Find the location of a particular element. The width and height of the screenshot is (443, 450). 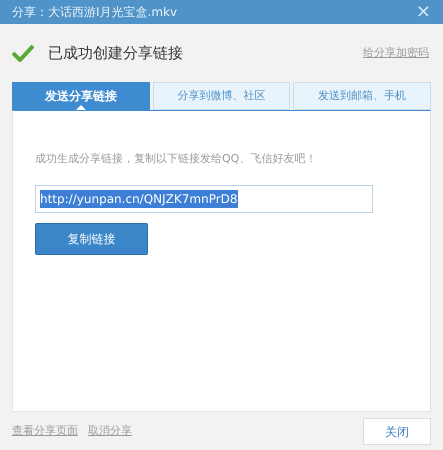

checkmark-icon is located at coordinates (23, 53).